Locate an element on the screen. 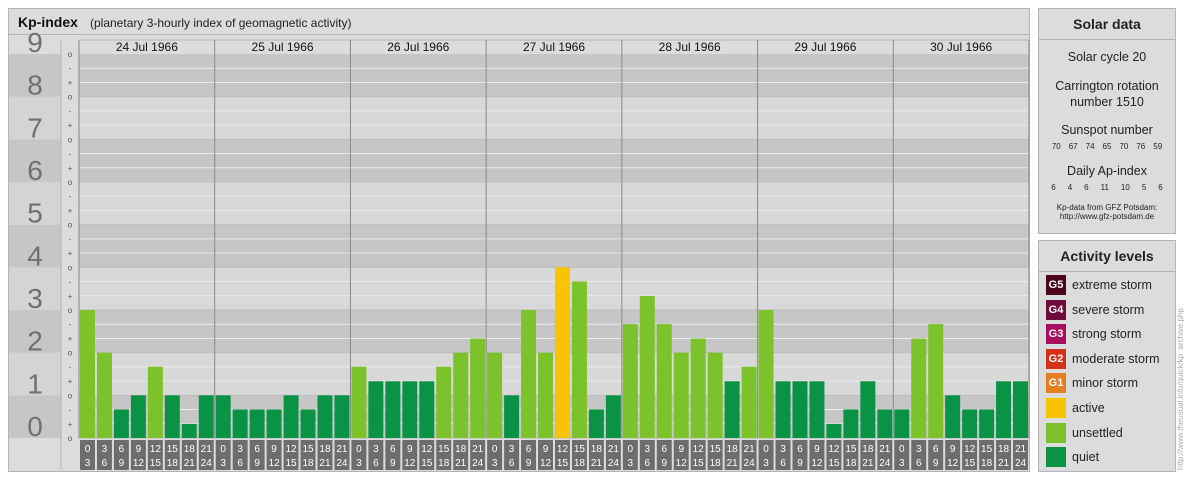  y-tick-label: 7 is located at coordinates (35, 127).